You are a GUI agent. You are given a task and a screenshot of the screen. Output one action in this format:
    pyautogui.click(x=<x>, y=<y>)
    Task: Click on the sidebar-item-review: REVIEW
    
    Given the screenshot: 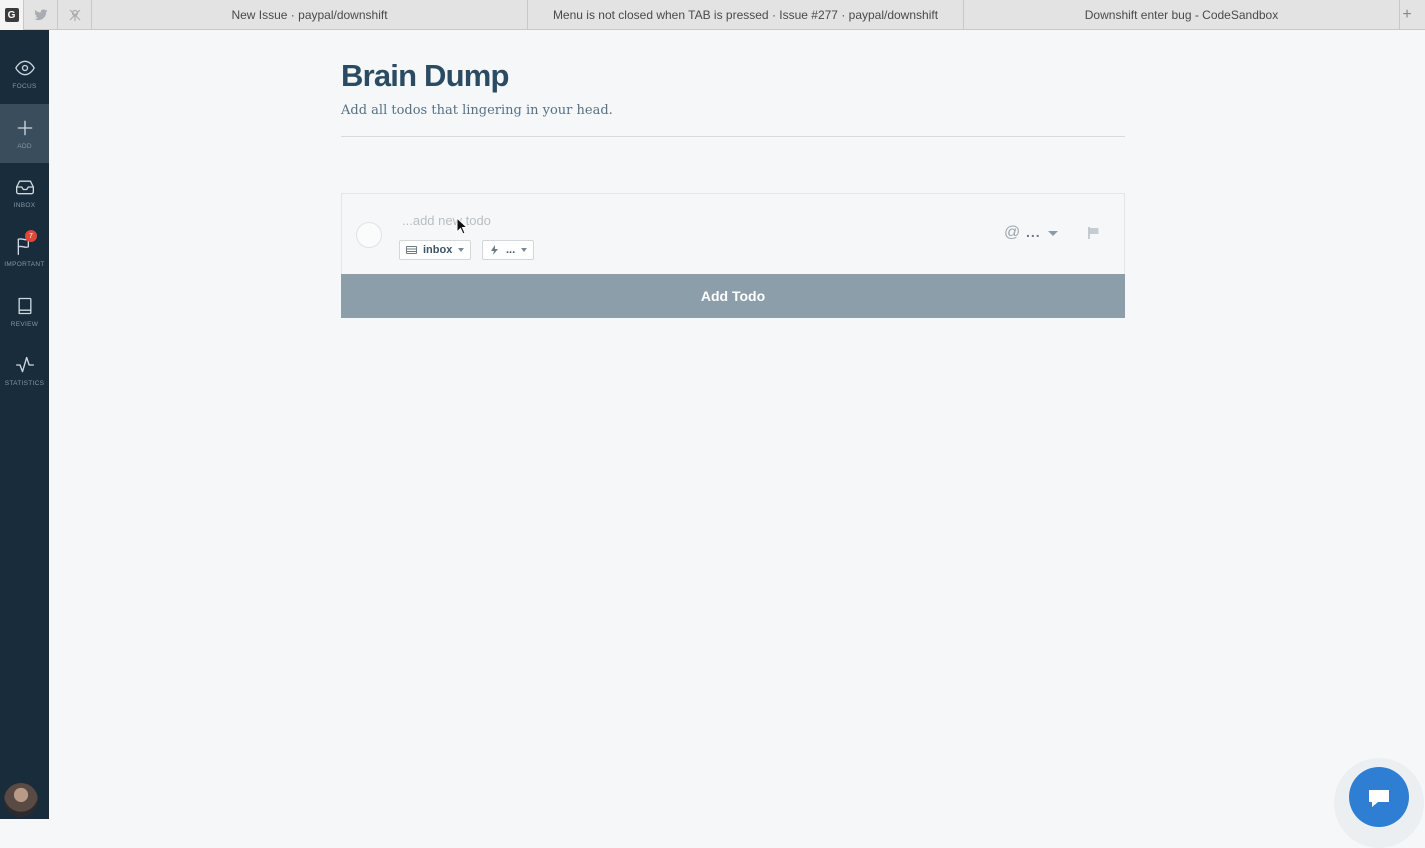 What is the action you would take?
    pyautogui.click(x=24, y=311)
    